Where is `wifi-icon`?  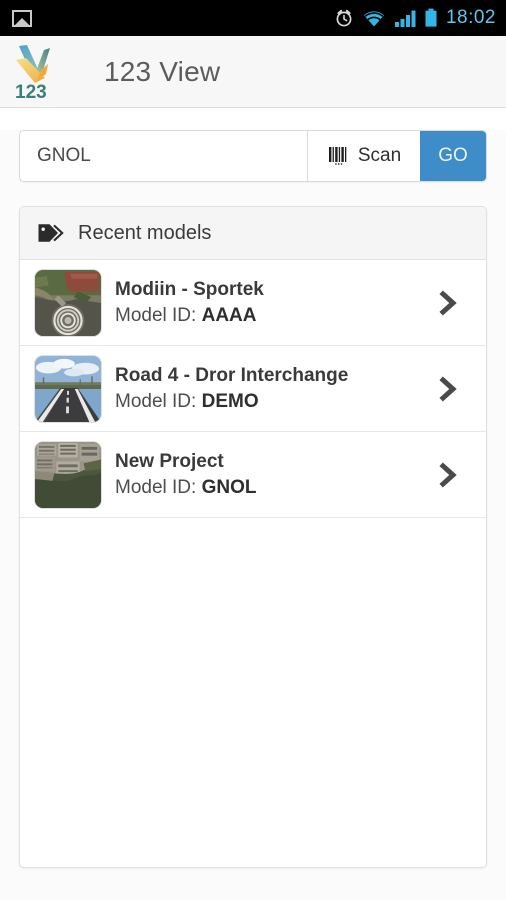 wifi-icon is located at coordinates (373, 18).